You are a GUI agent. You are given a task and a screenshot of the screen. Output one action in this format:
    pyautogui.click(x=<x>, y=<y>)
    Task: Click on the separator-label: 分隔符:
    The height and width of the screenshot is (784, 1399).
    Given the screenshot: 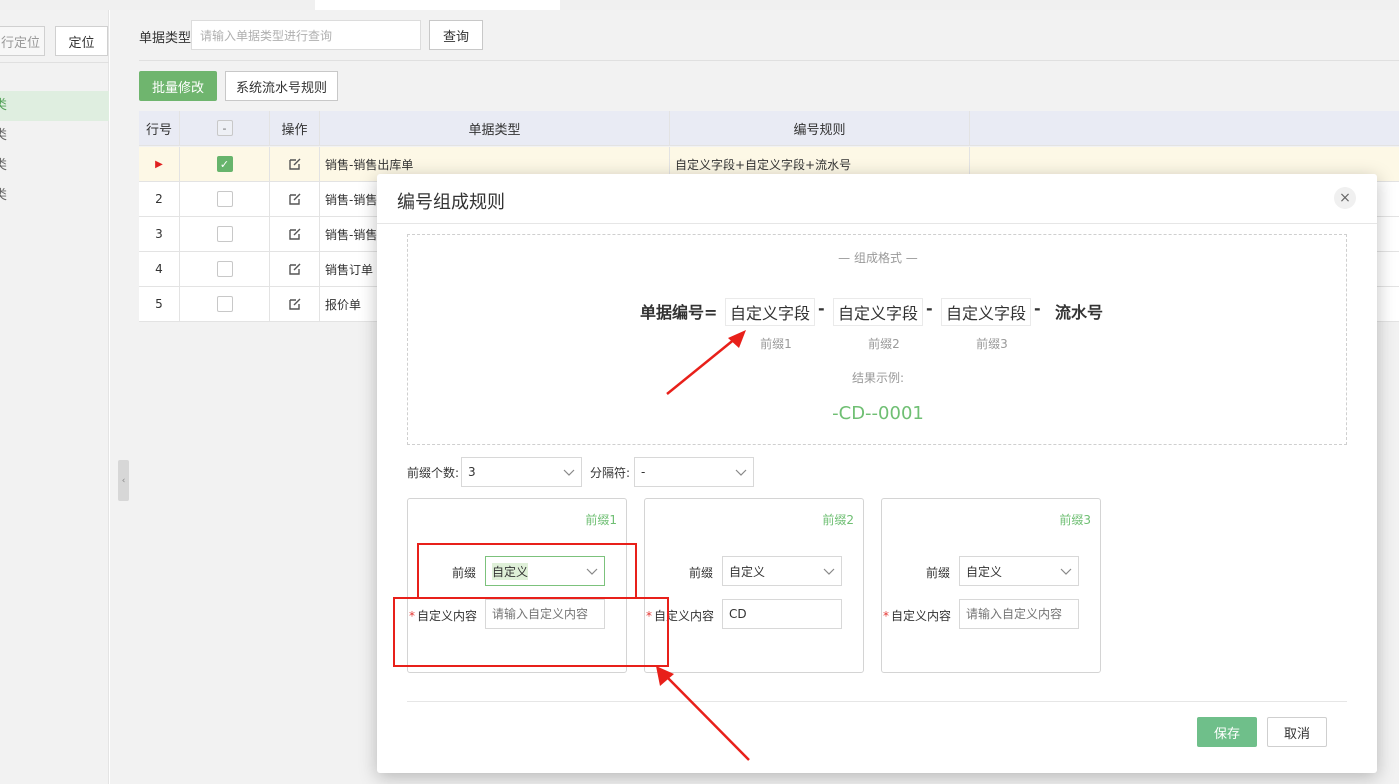 What is the action you would take?
    pyautogui.click(x=610, y=473)
    